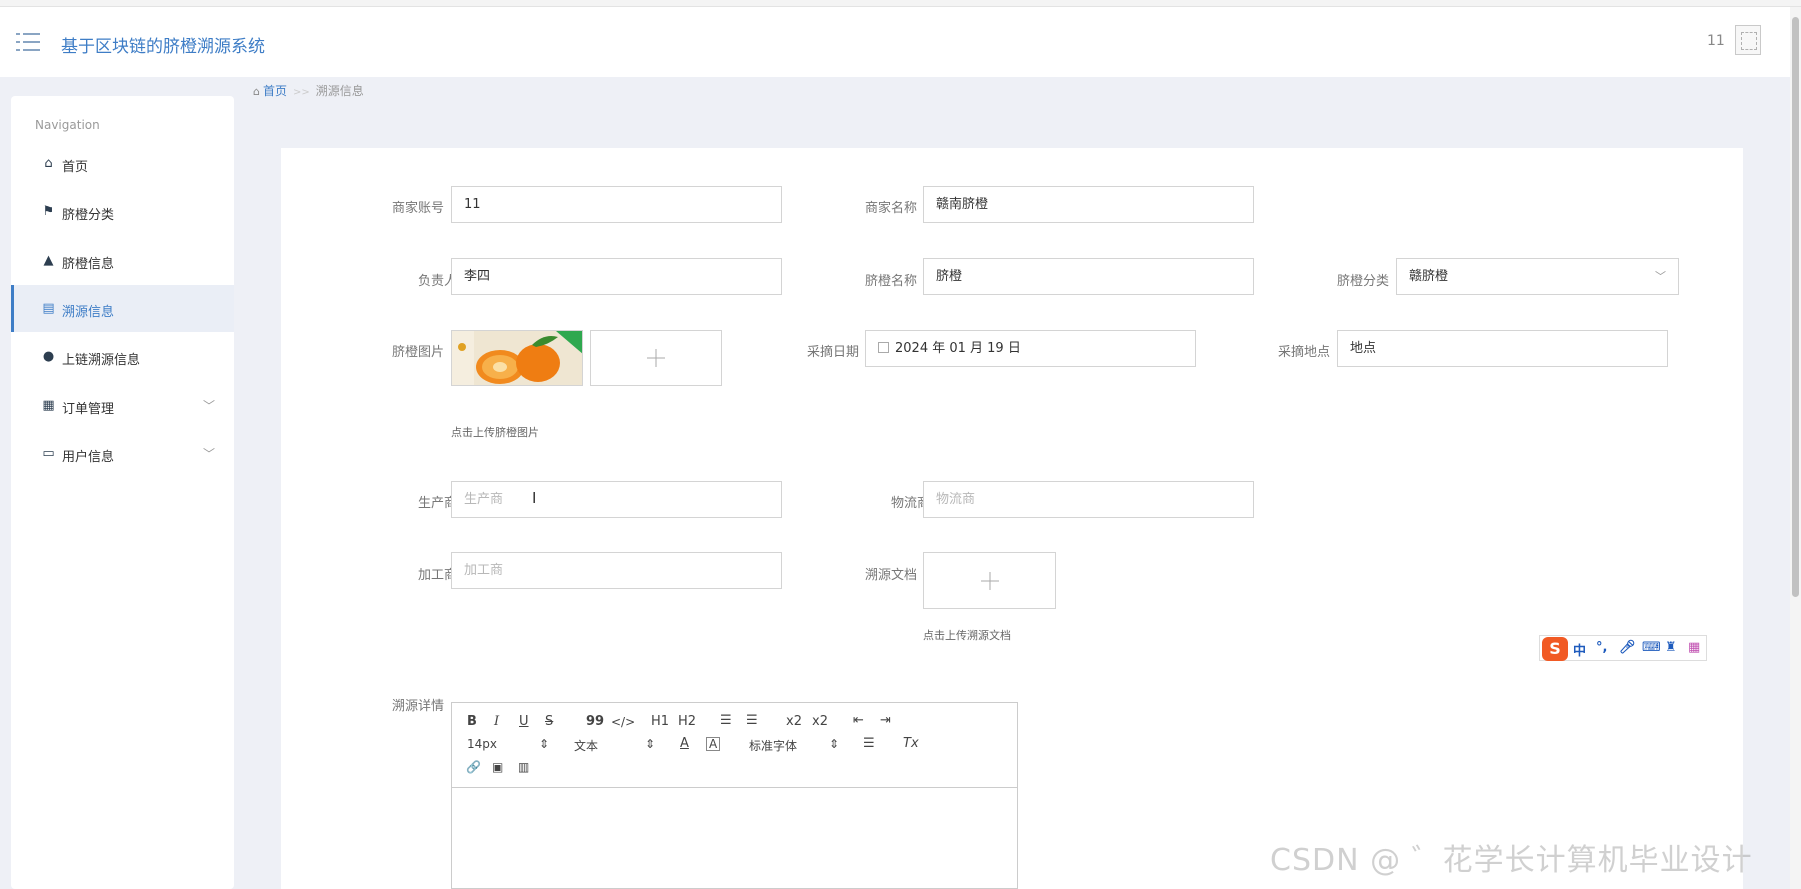  I want to click on menu-toggle-icon, so click(28, 42).